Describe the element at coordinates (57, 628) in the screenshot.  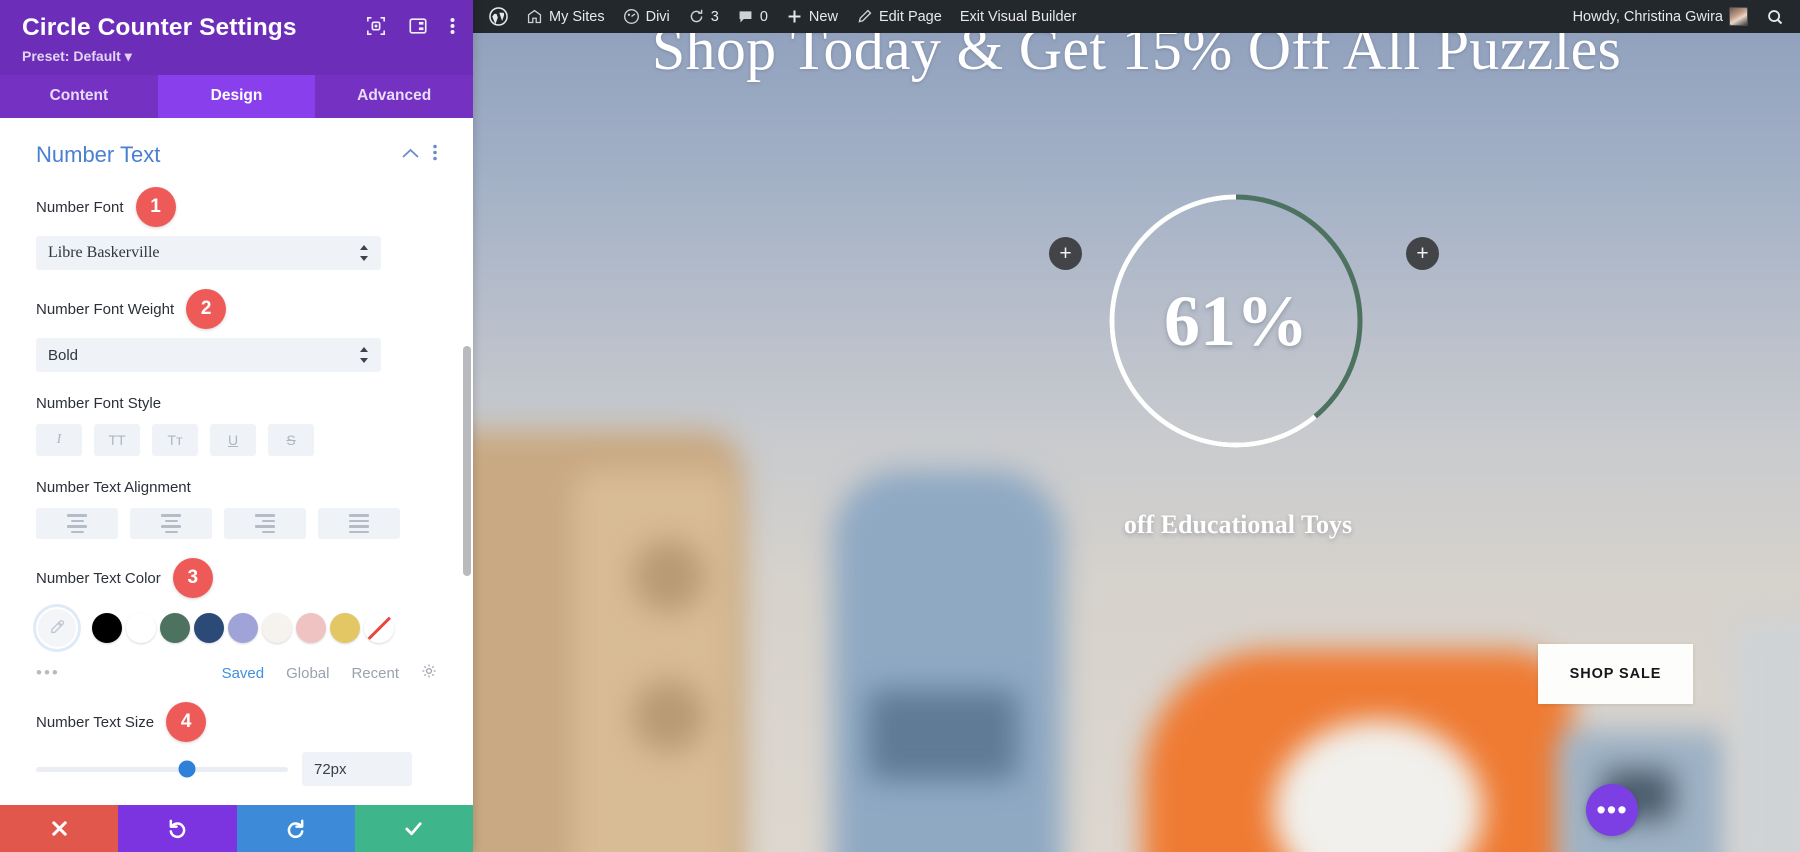
I see `eyedropper-icon` at that location.